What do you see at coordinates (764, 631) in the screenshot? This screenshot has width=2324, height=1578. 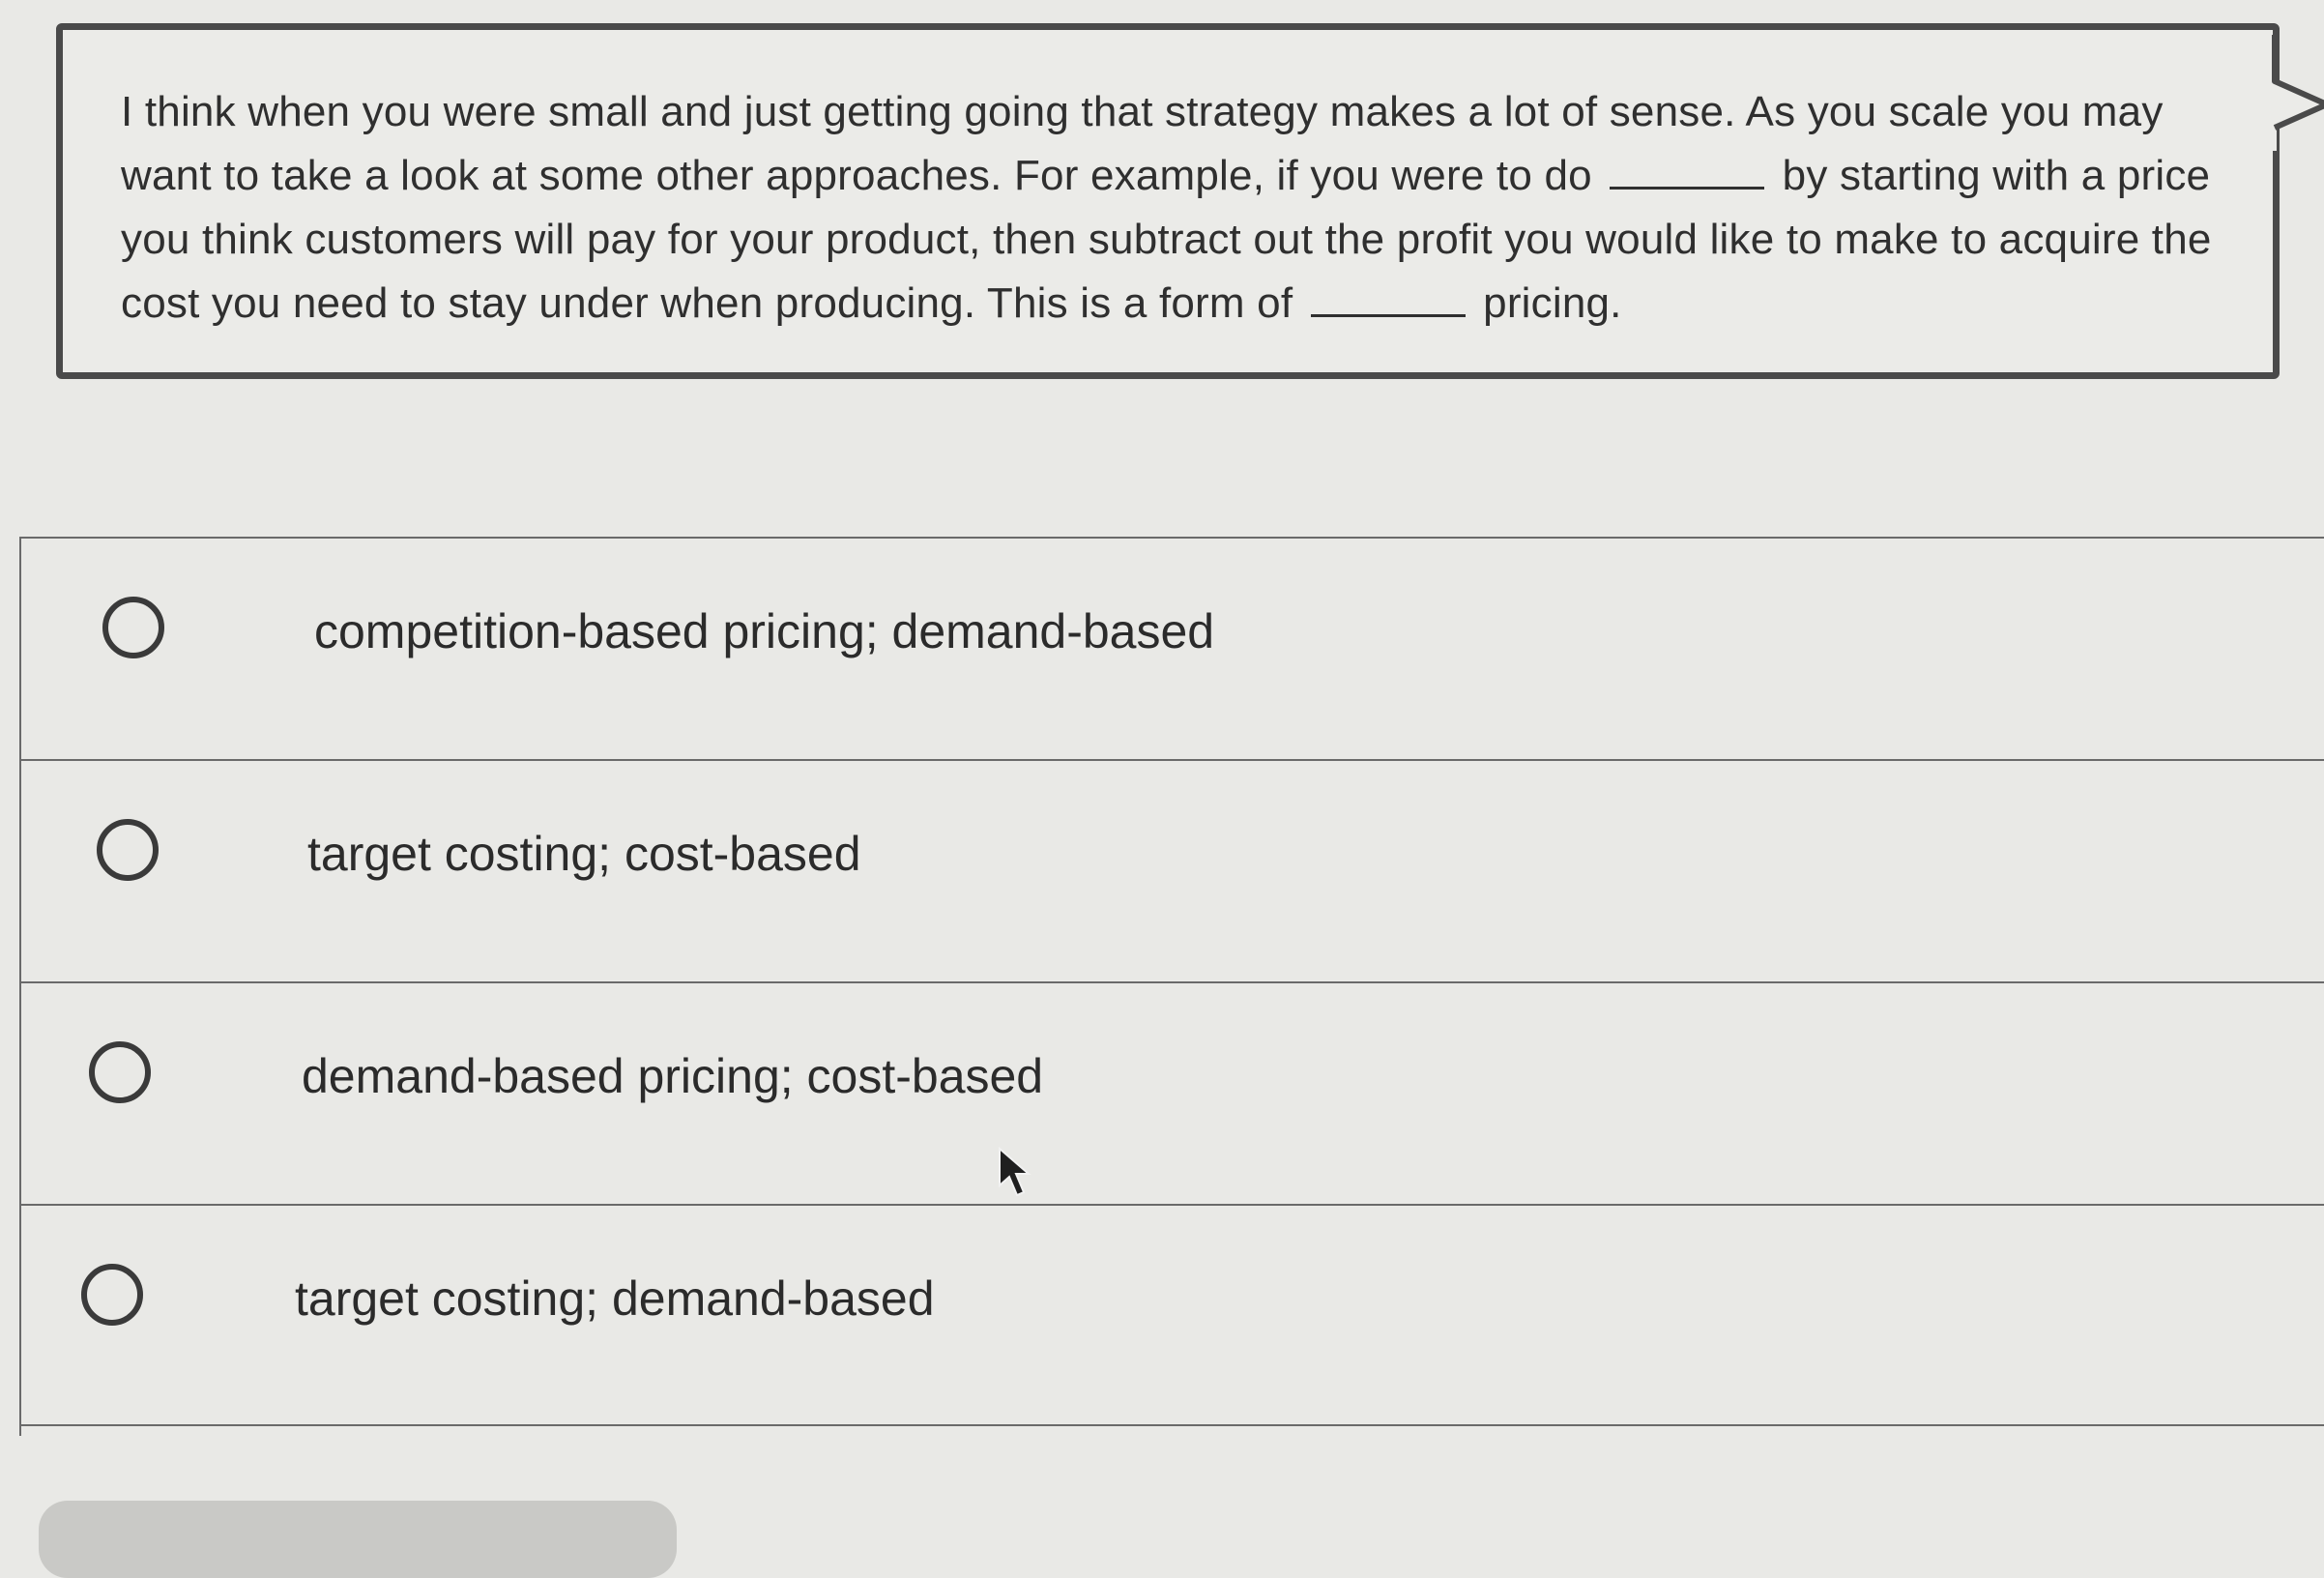 I see `answer-option-label: competition-based pricing; demand-based` at bounding box center [764, 631].